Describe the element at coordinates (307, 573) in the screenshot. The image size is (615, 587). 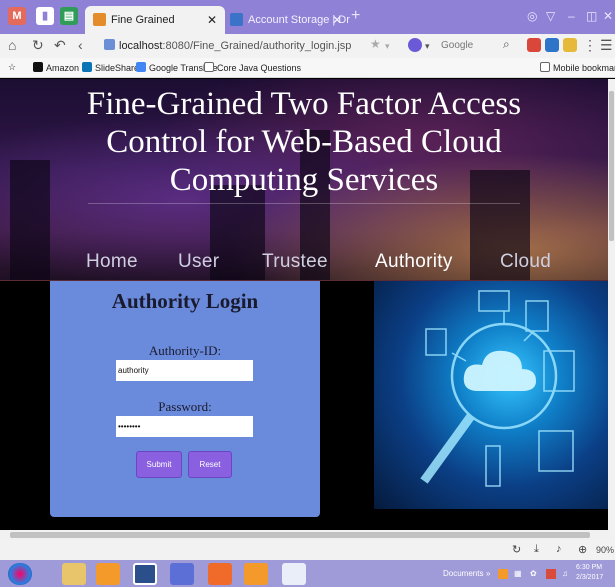
I see `windows-taskbar: Documents » ▦ ✿ ♫ 6:30 PM 2/3/2017` at that location.